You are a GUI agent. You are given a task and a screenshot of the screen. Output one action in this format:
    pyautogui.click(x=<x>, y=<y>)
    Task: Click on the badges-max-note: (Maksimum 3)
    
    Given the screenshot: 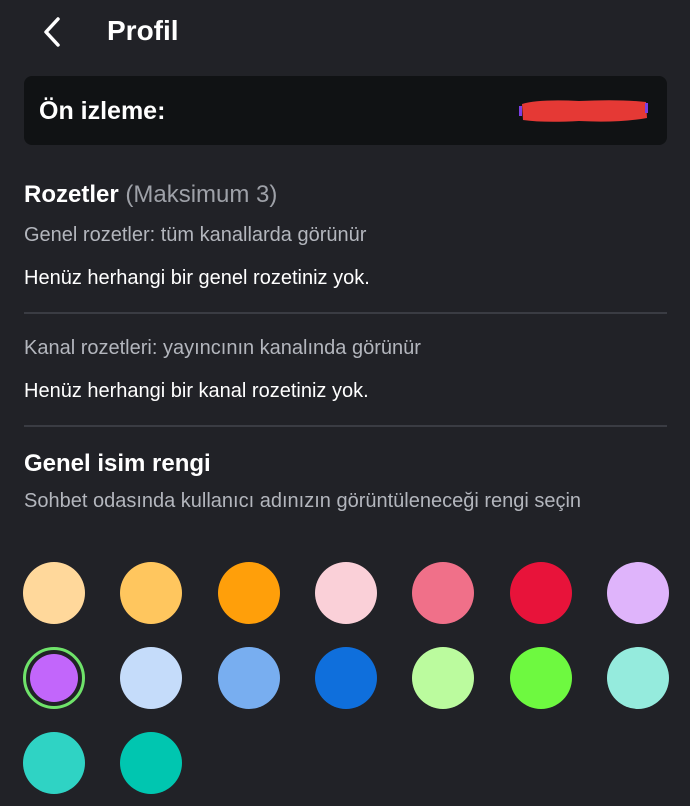 What is the action you would take?
    pyautogui.click(x=201, y=194)
    